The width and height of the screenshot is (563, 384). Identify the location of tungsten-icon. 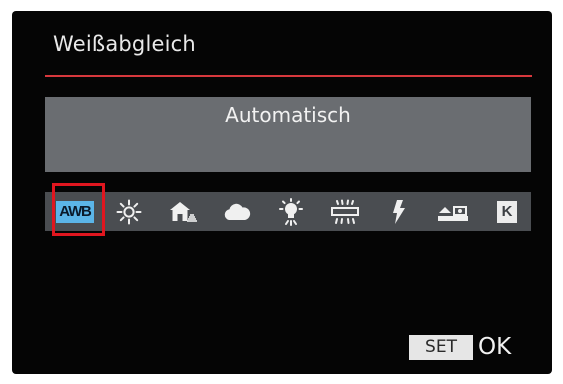
(291, 211).